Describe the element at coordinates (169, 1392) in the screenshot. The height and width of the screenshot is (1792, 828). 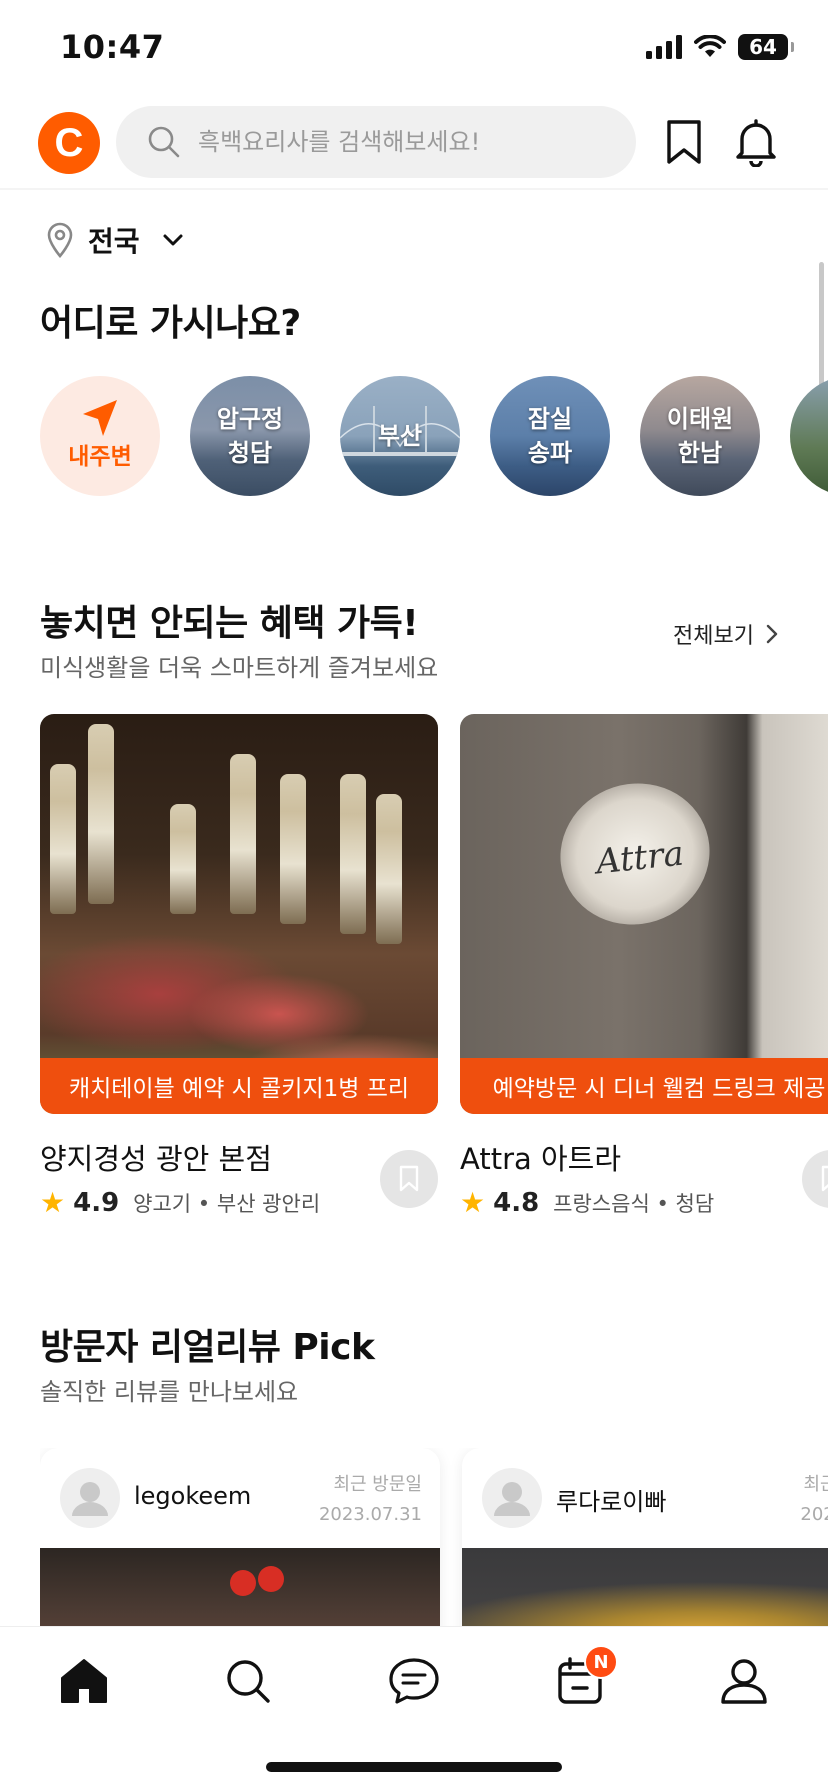
I see `reviews-subtitle: 솔직한 리뷰를 만나보세요` at that location.